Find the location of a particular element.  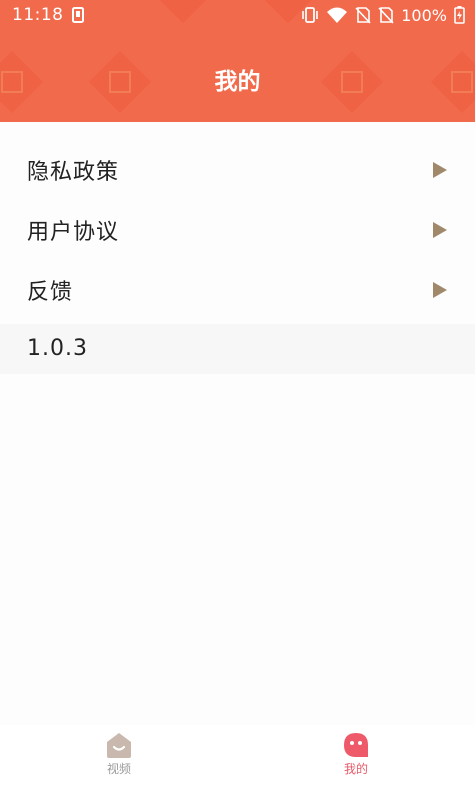

video-tab-icon is located at coordinates (119, 745).